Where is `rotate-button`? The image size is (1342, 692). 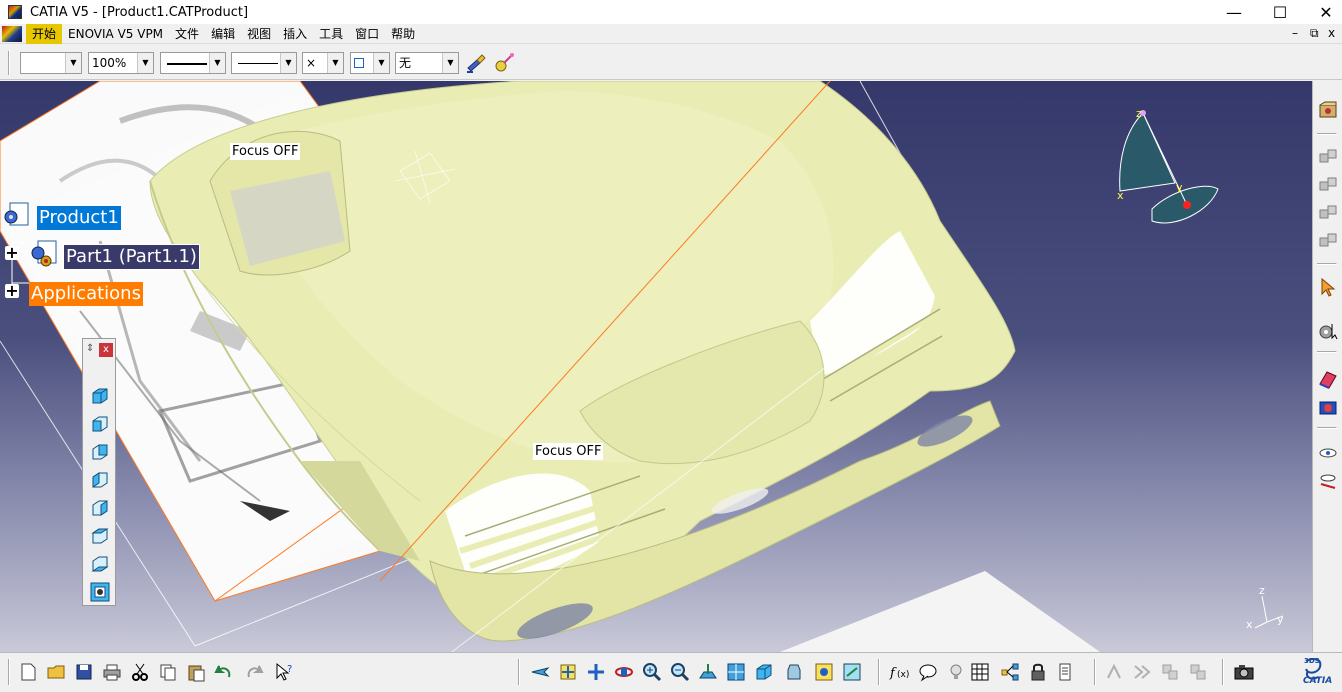
rotate-button is located at coordinates (624, 672).